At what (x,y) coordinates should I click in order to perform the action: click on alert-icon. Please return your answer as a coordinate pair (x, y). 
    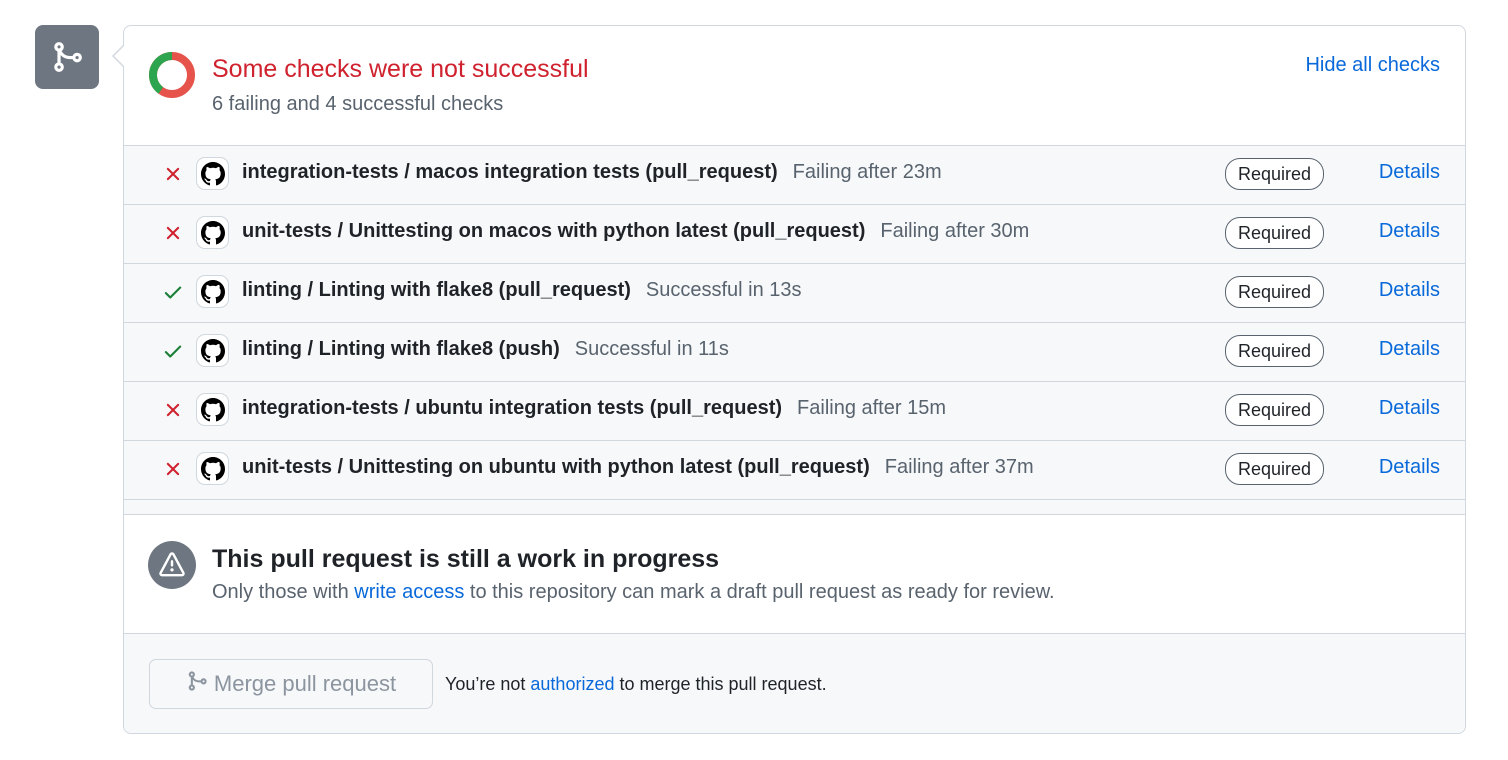
    Looking at the image, I should click on (172, 565).